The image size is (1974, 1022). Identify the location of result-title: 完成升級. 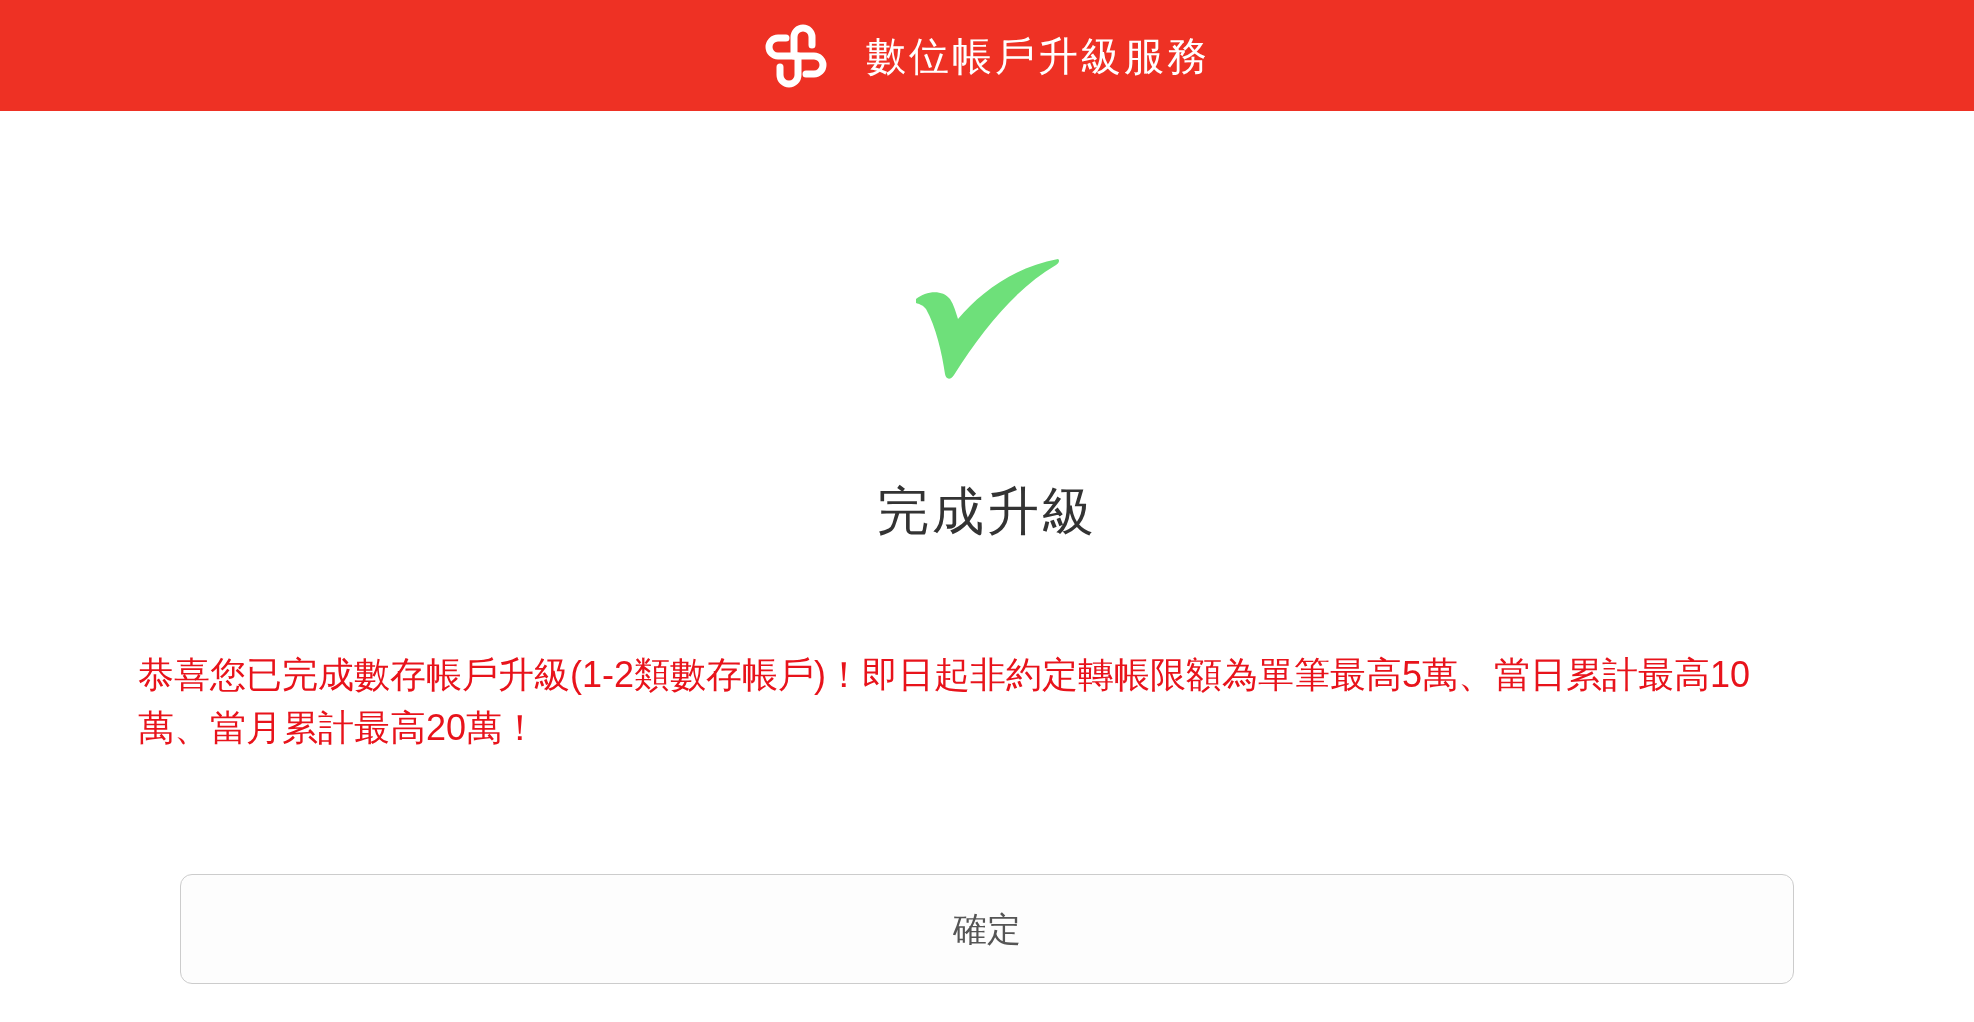
(987, 511).